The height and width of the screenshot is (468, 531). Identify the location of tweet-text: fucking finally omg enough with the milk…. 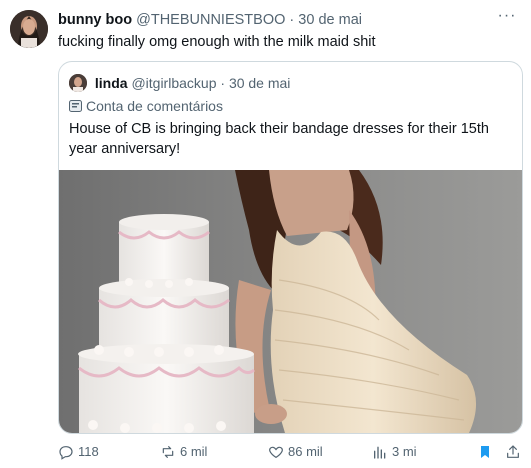
(217, 42).